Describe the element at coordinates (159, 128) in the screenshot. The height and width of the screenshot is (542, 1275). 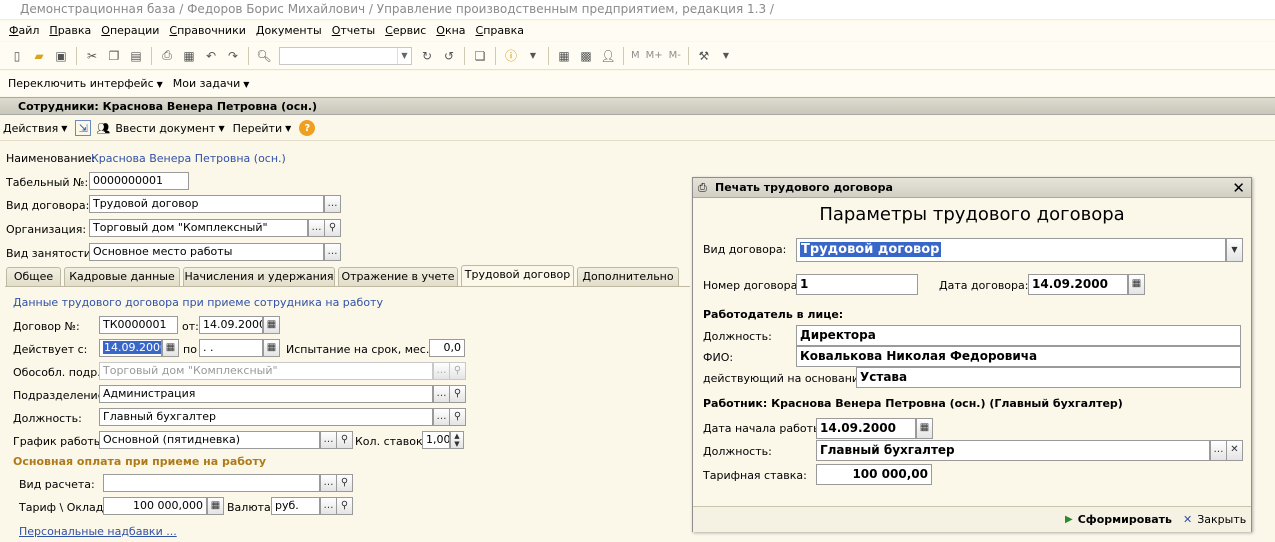
I see `enter-document-button: 👥︎ Ввести документ ▼` at that location.